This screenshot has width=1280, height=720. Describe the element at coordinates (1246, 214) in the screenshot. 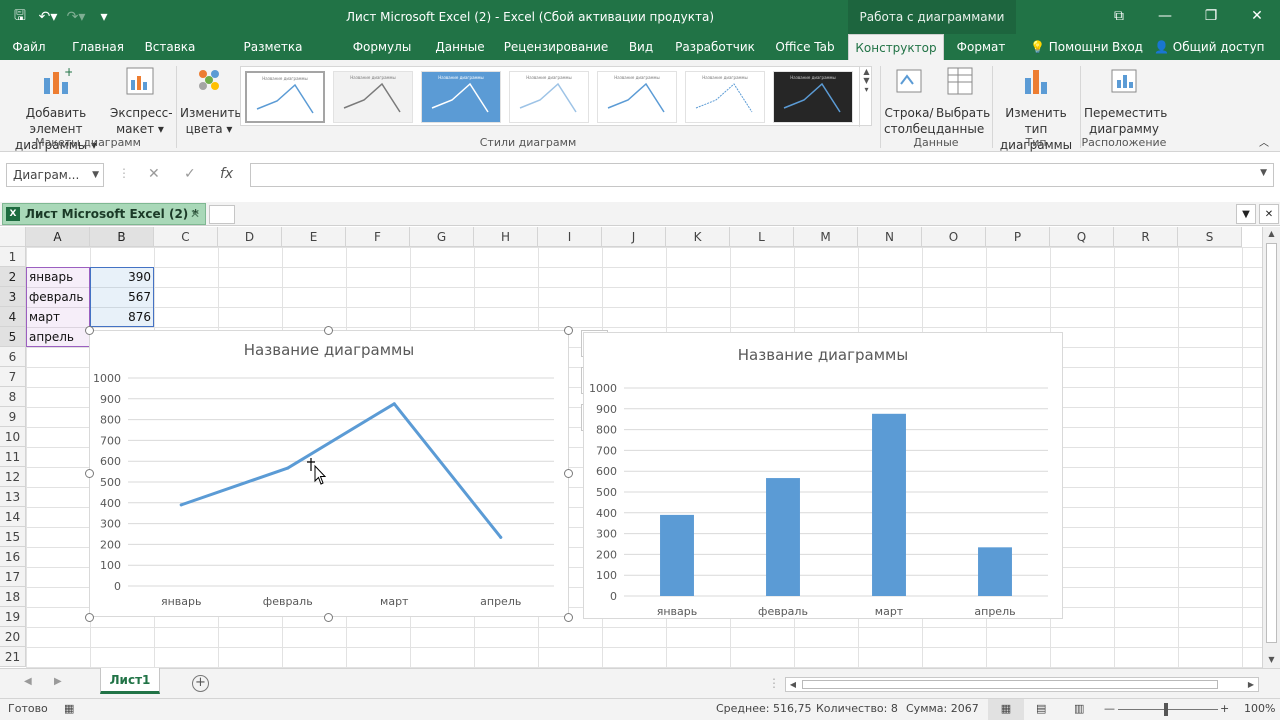

I see `tab-list-icon: ▼` at that location.